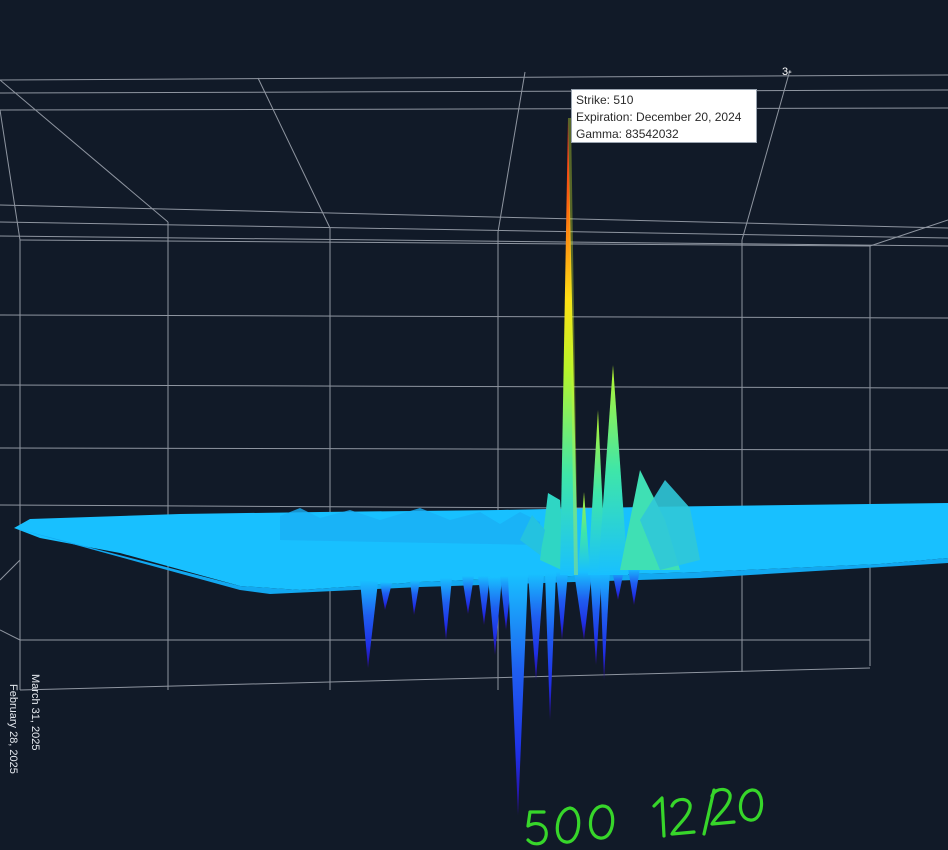  Describe the element at coordinates (605, 100) in the screenshot. I see `tooltip-strike: Strike: 510` at that location.